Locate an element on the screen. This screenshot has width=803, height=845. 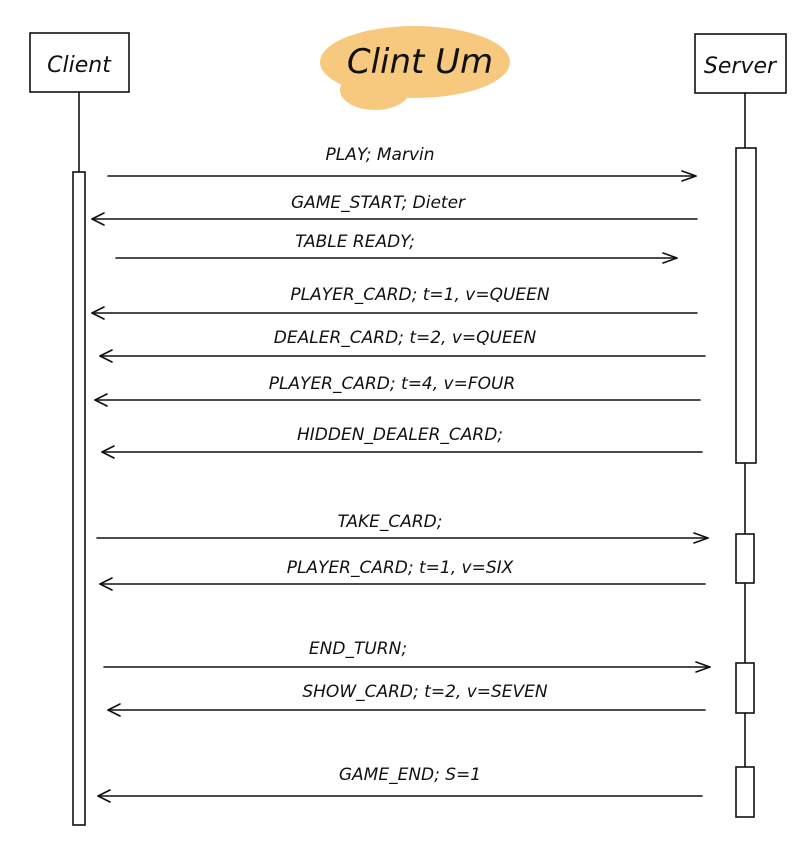
message: PLAYER_CARD; t=1, v=SIX is located at coordinates (402, 574).